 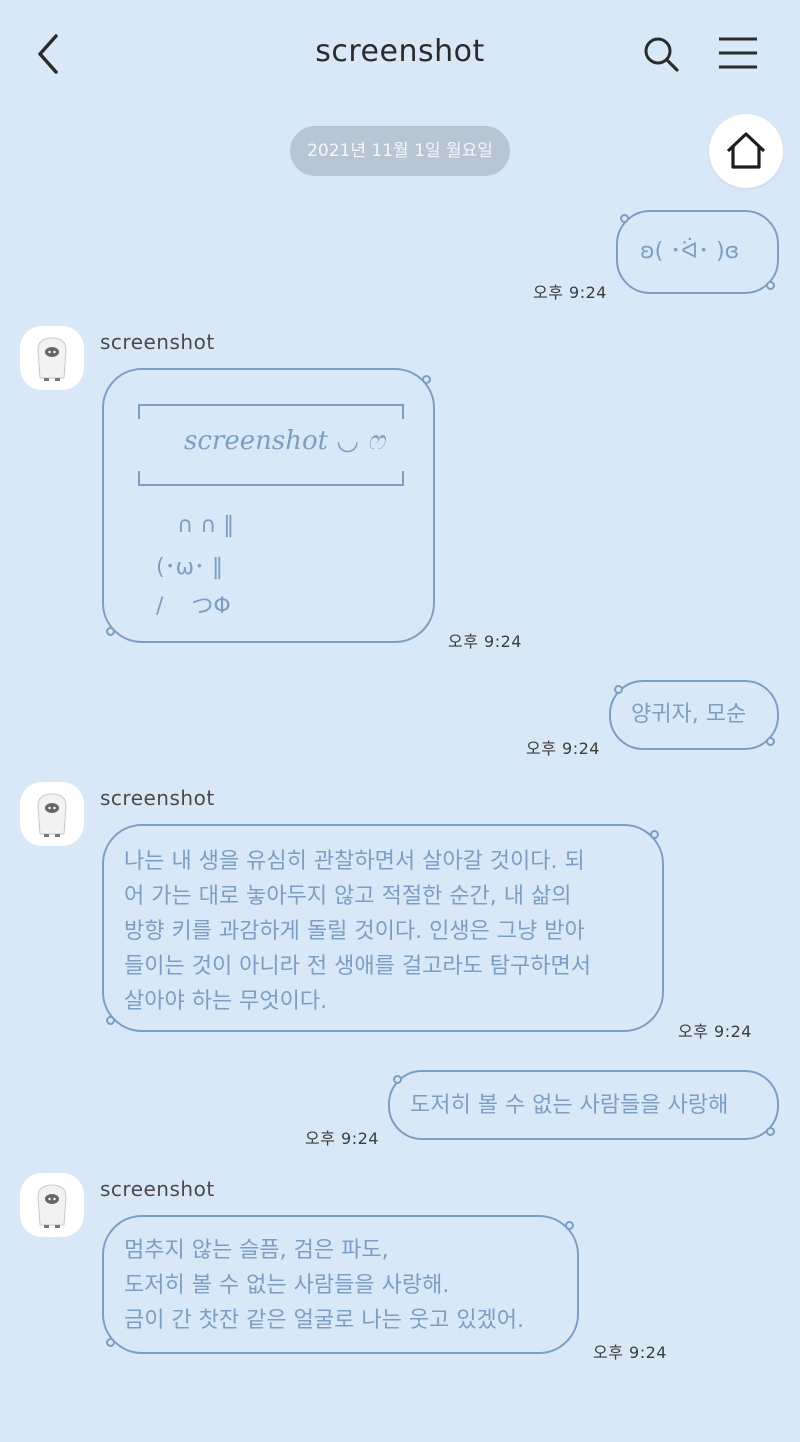 What do you see at coordinates (256, 1250) in the screenshot?
I see `message-text-line: 멈추지 않는 슬픔, 검은 파도,` at bounding box center [256, 1250].